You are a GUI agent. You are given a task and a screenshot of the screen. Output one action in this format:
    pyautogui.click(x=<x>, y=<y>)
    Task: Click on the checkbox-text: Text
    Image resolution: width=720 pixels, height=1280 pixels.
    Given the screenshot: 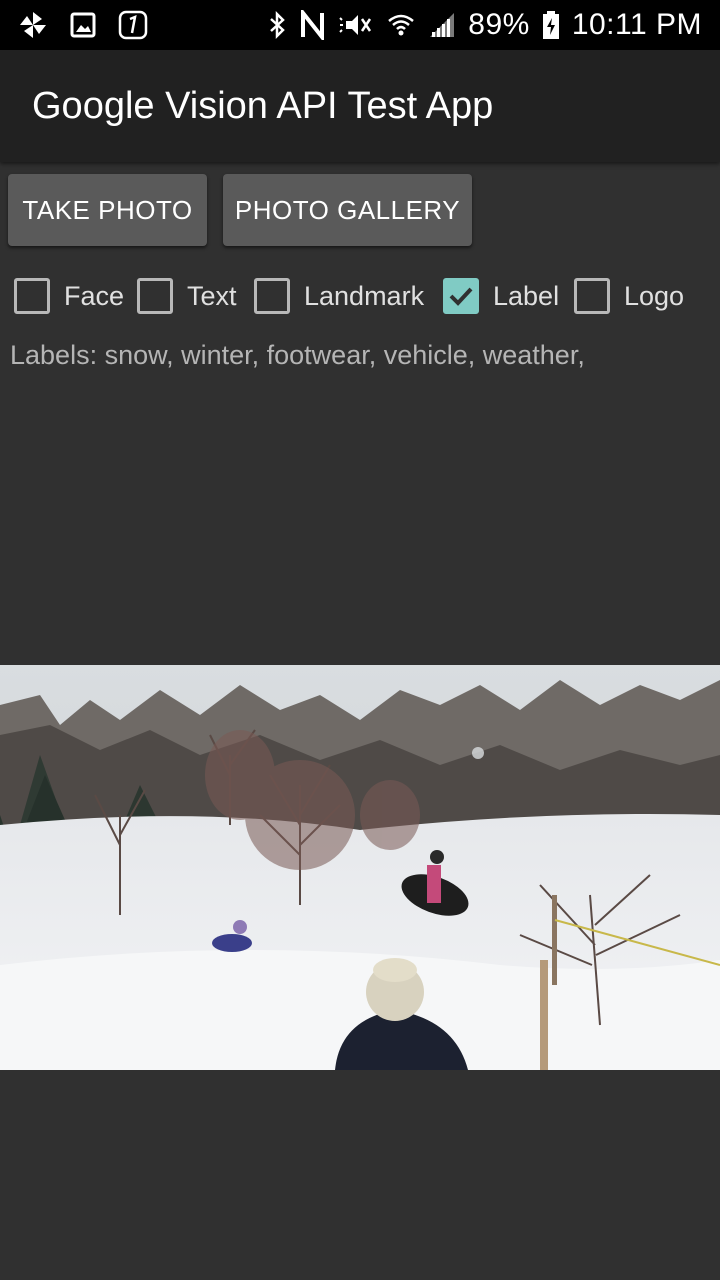 What is the action you would take?
    pyautogui.click(x=187, y=296)
    